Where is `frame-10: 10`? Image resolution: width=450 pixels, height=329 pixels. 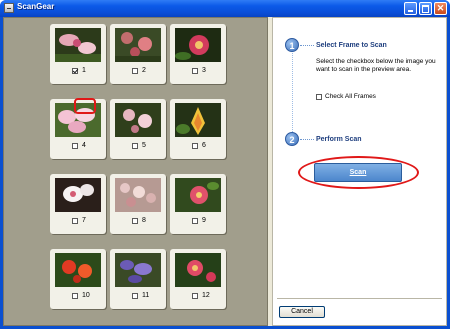 frame-10: 10 is located at coordinates (78, 279).